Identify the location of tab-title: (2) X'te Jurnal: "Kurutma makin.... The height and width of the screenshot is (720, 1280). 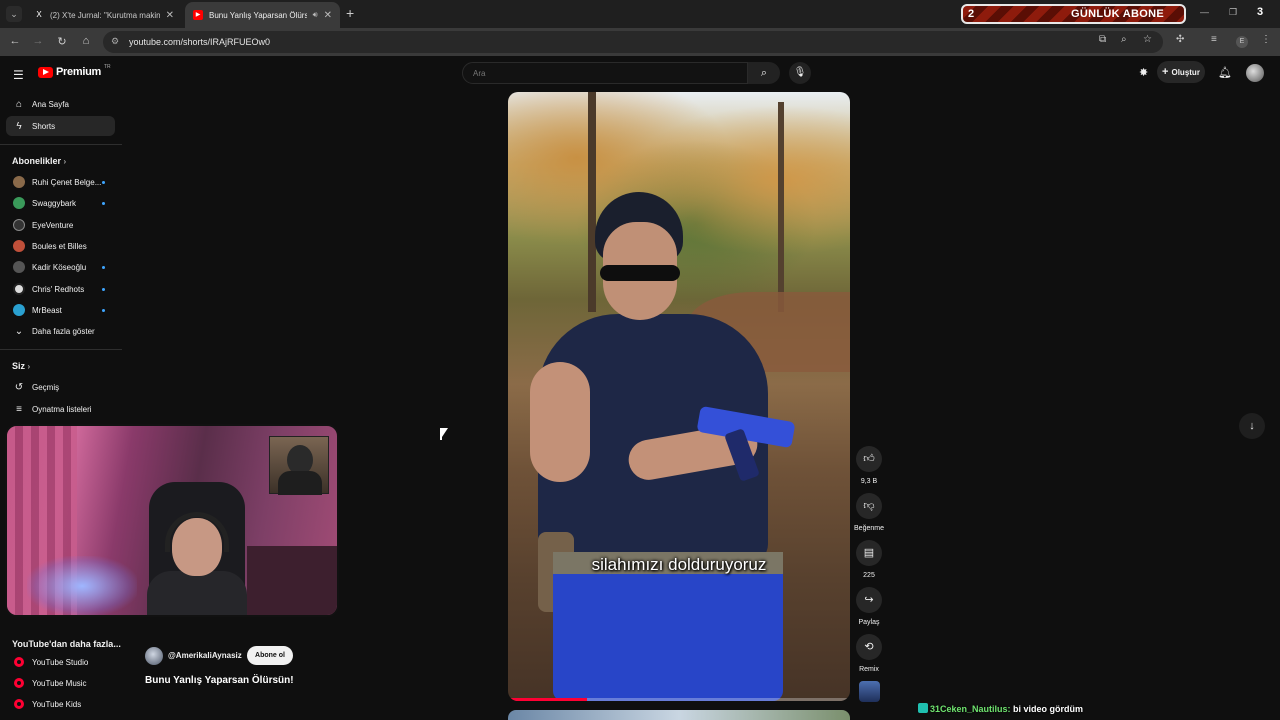
(105, 15).